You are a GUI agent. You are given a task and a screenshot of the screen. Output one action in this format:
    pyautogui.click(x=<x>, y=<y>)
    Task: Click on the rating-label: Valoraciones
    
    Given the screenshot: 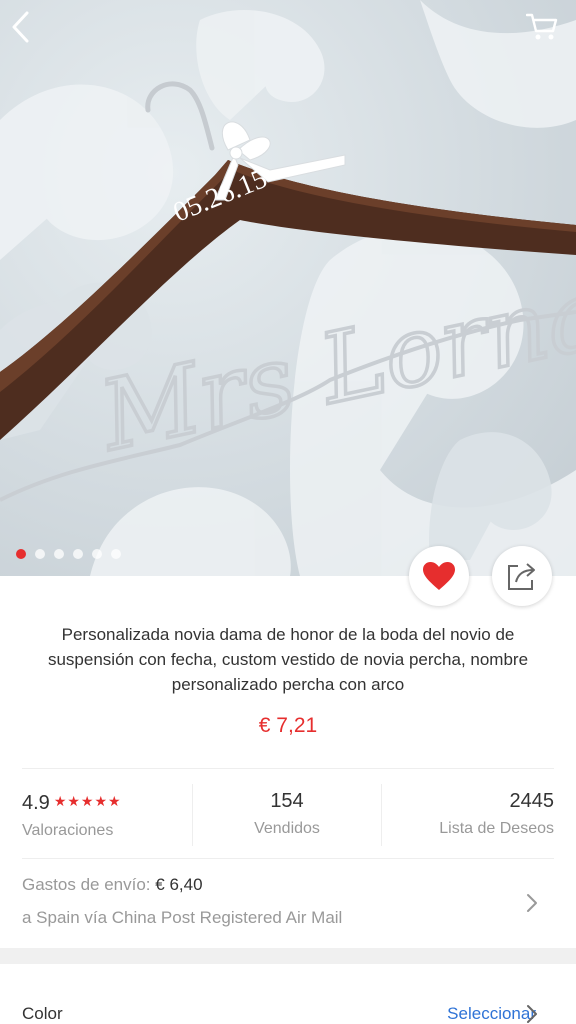 What is the action you would take?
    pyautogui.click(x=68, y=830)
    